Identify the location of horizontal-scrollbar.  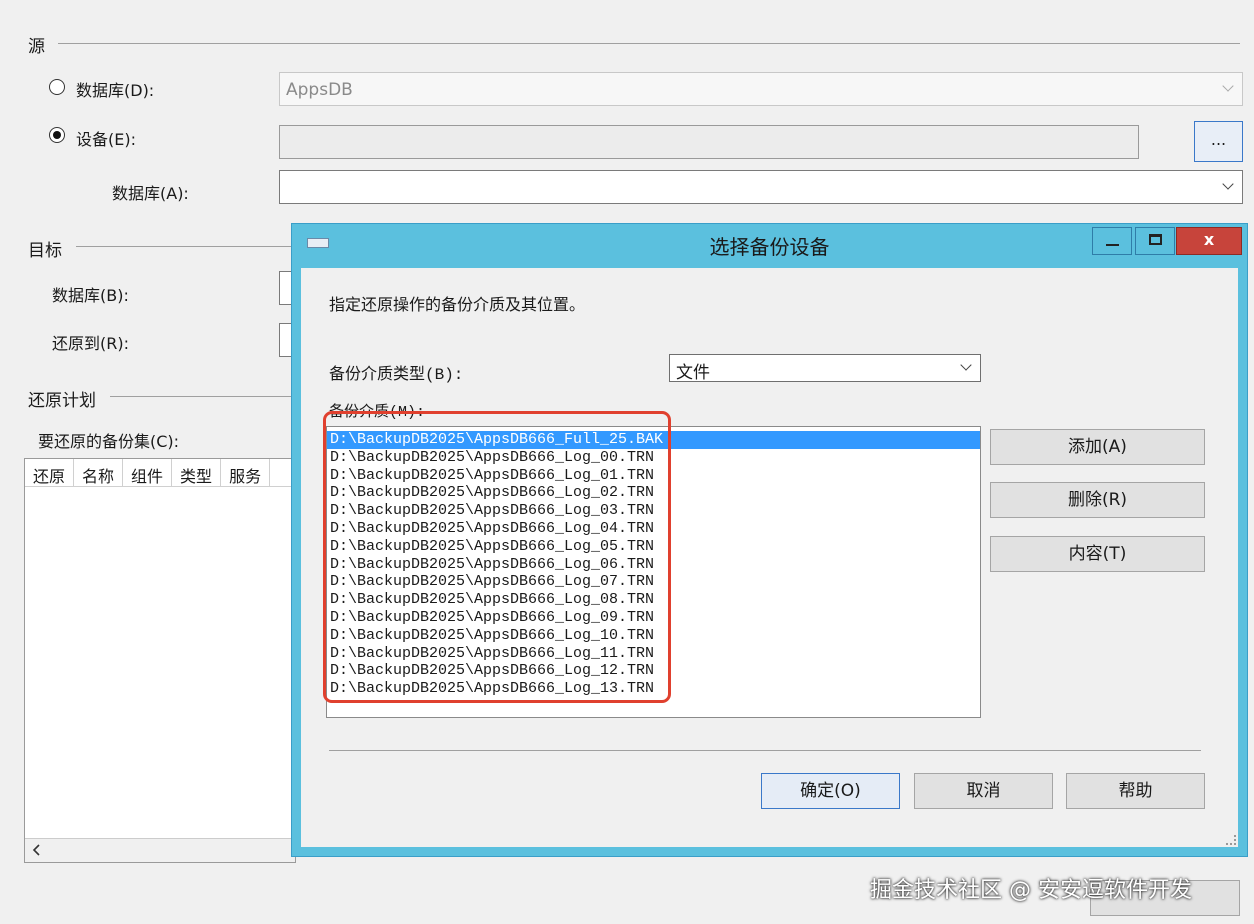
(160, 850).